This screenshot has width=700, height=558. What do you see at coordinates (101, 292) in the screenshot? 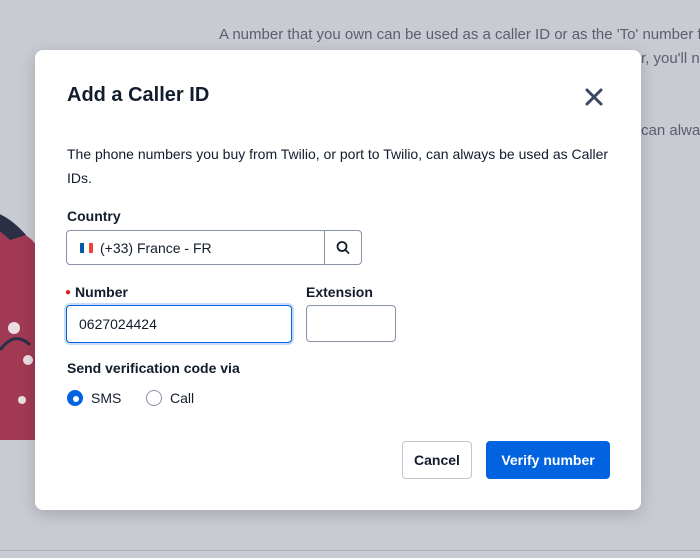
I see `number-label-text: Number` at bounding box center [101, 292].